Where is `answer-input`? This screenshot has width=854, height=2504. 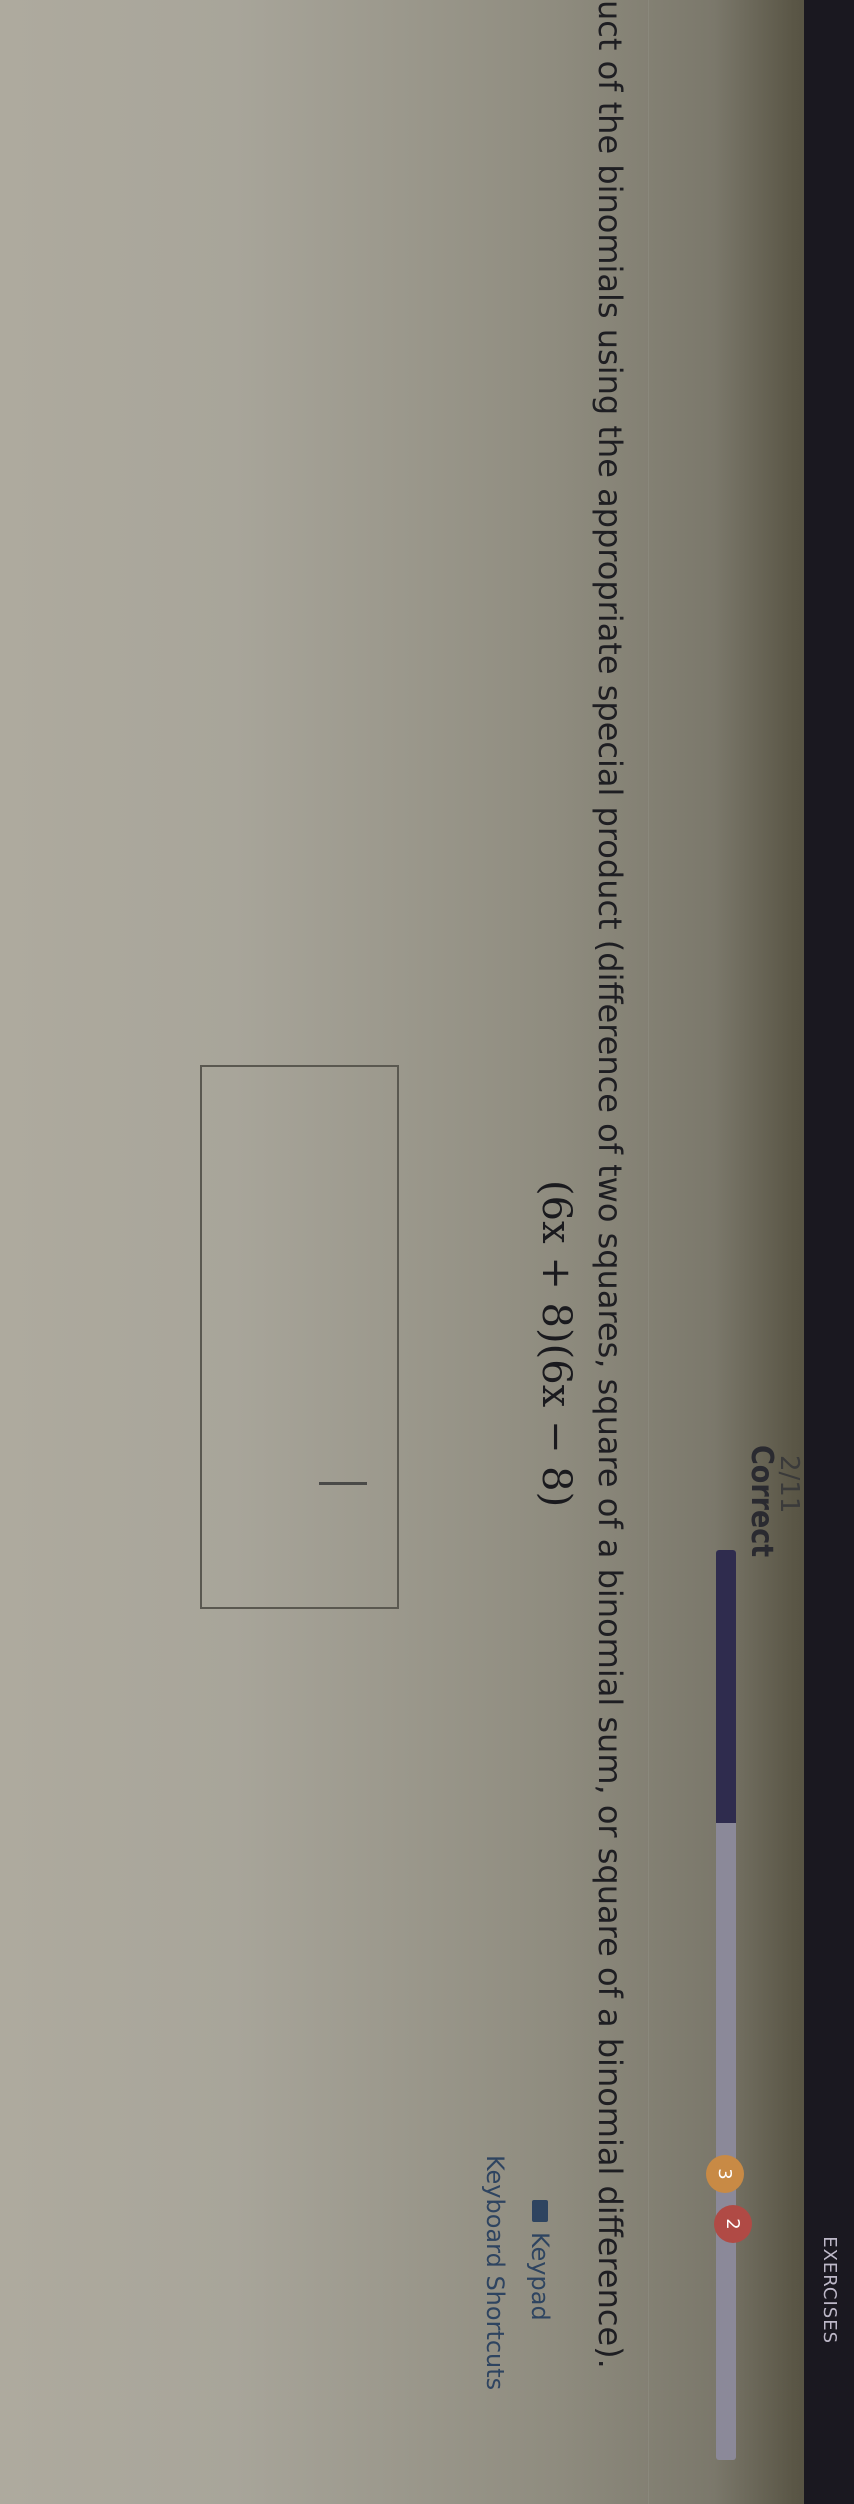
answer-input is located at coordinates (299, 1337).